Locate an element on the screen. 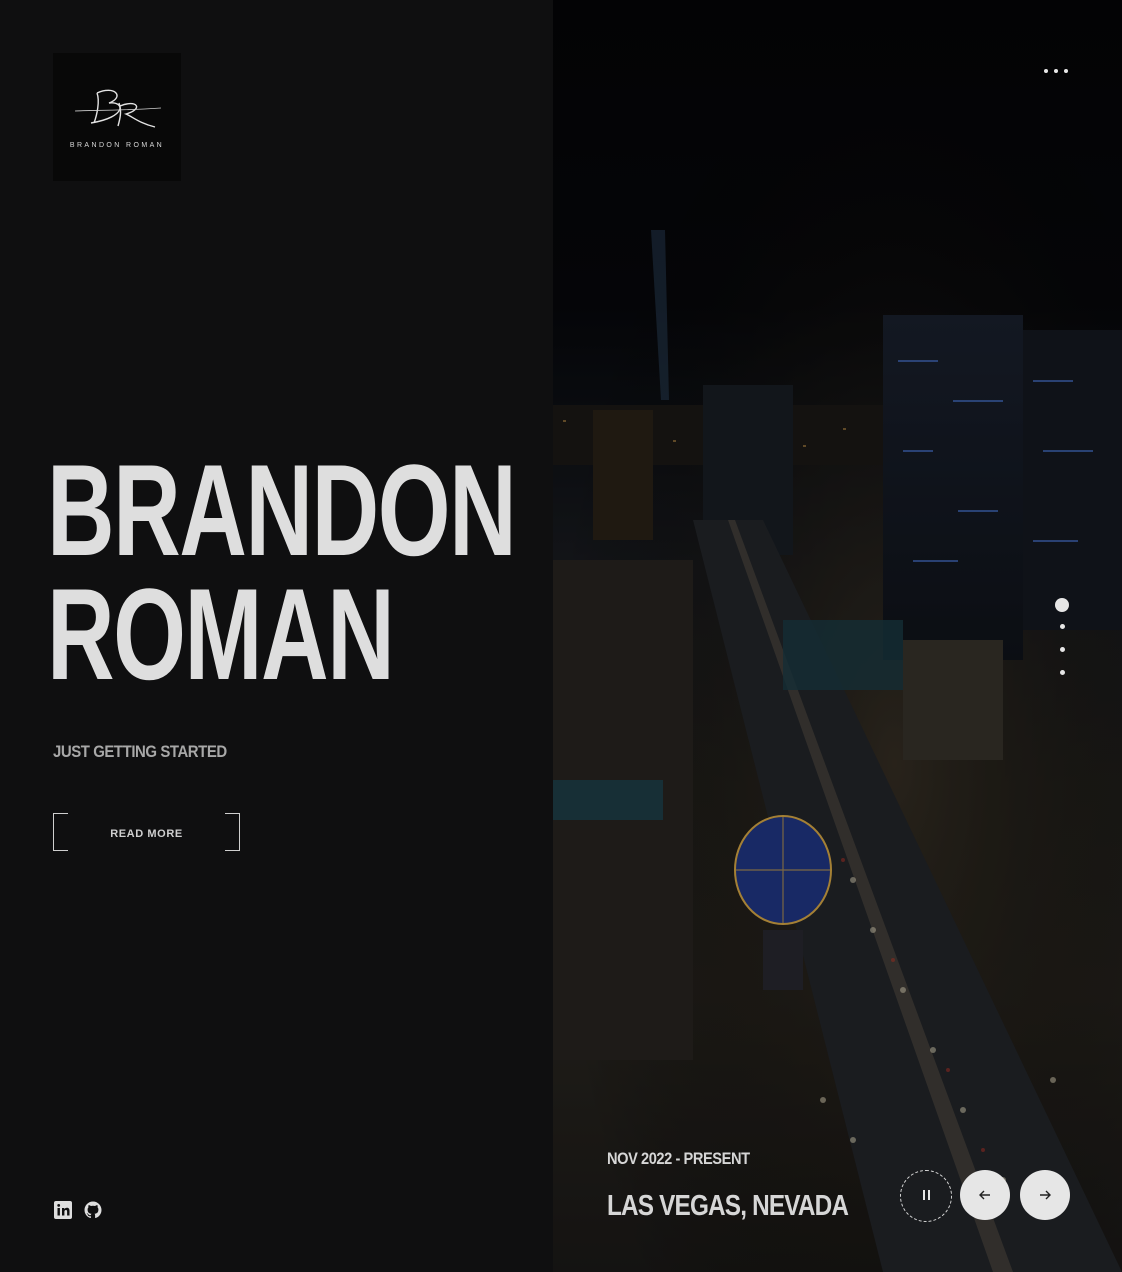  github-link is located at coordinates (93, 1210).